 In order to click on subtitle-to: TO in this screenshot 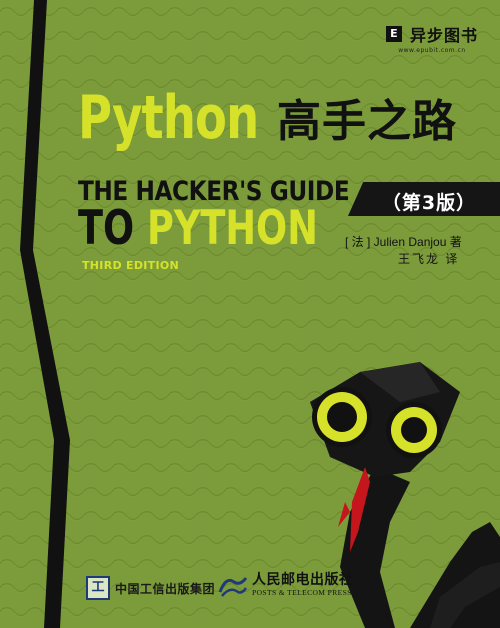, I will do `click(112, 228)`.